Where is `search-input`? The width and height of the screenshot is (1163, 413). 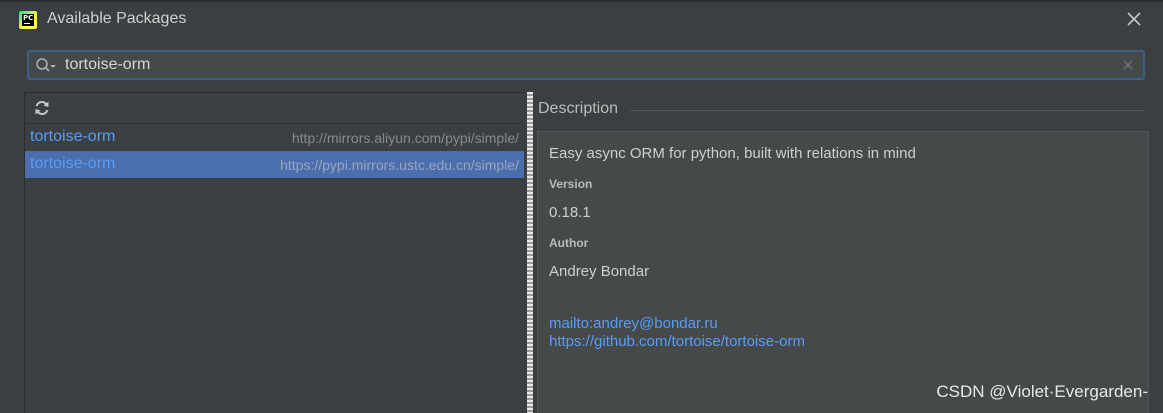
search-input is located at coordinates (585, 65).